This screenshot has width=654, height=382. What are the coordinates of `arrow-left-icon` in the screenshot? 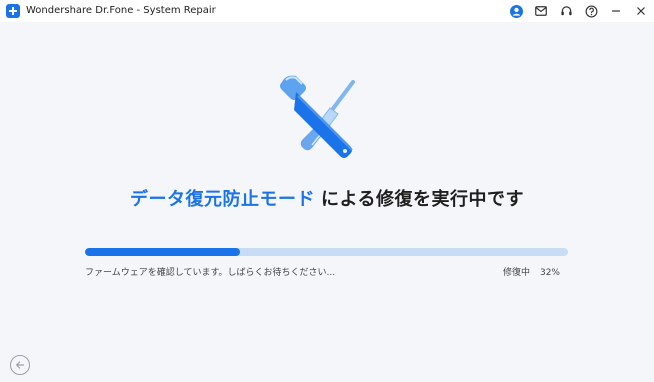 It's located at (20, 365).